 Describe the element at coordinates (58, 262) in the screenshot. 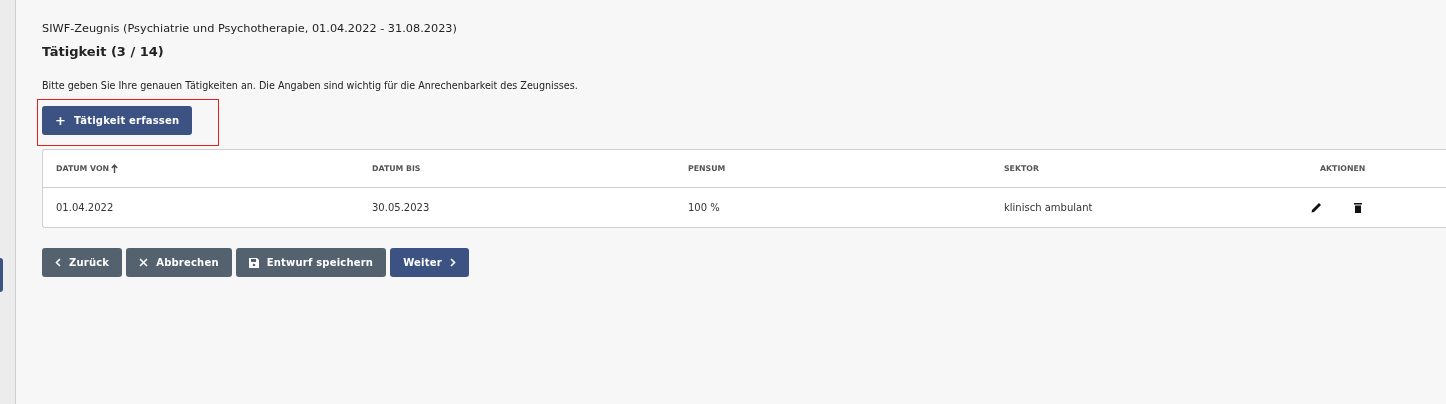

I see `chevron-left-icon` at that location.